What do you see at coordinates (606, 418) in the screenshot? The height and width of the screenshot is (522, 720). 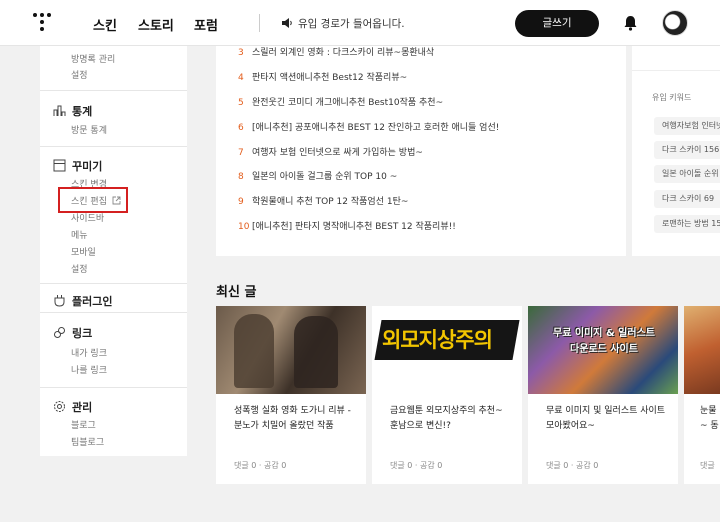 I see `post-title: 무료 이미지 및 일러스트 사이트 모아봤어요~` at bounding box center [606, 418].